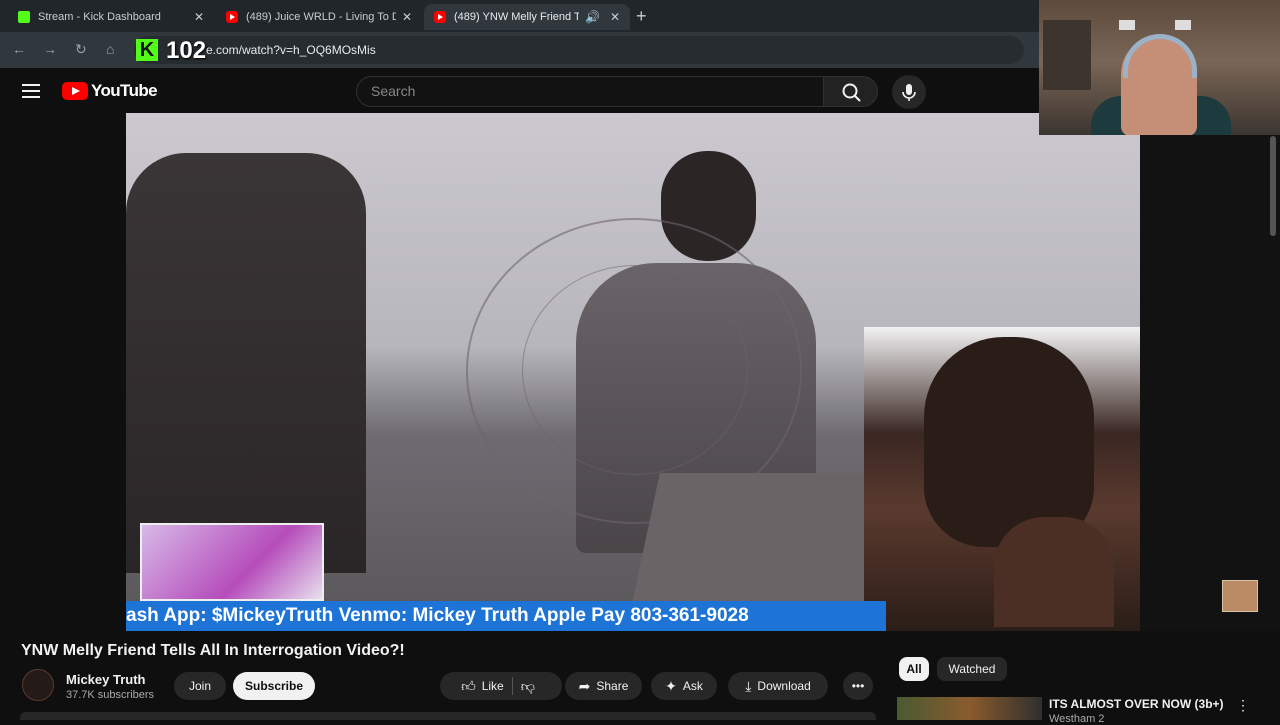  I want to click on tab-ynw-melly: (489) YNW Melly Friend Tell 🔊 ✕, so click(527, 17).